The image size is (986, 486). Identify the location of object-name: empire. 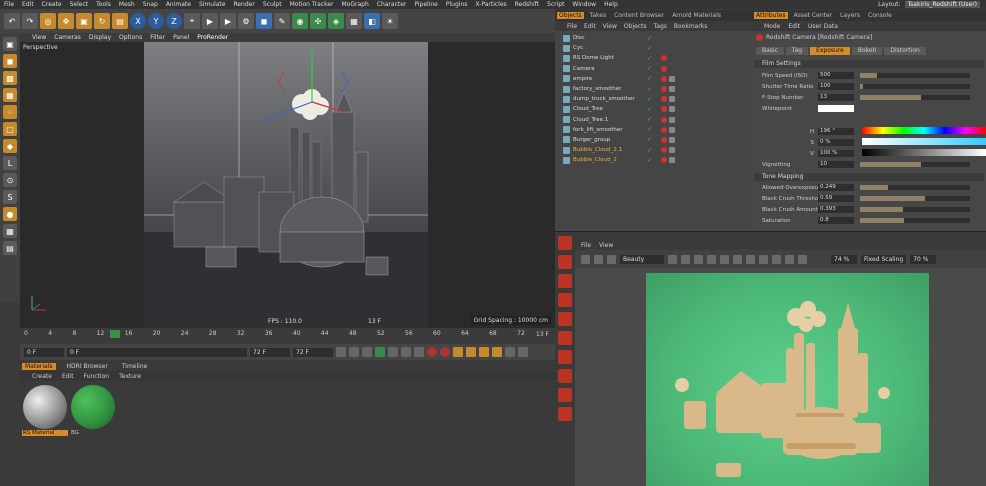
(582, 79).